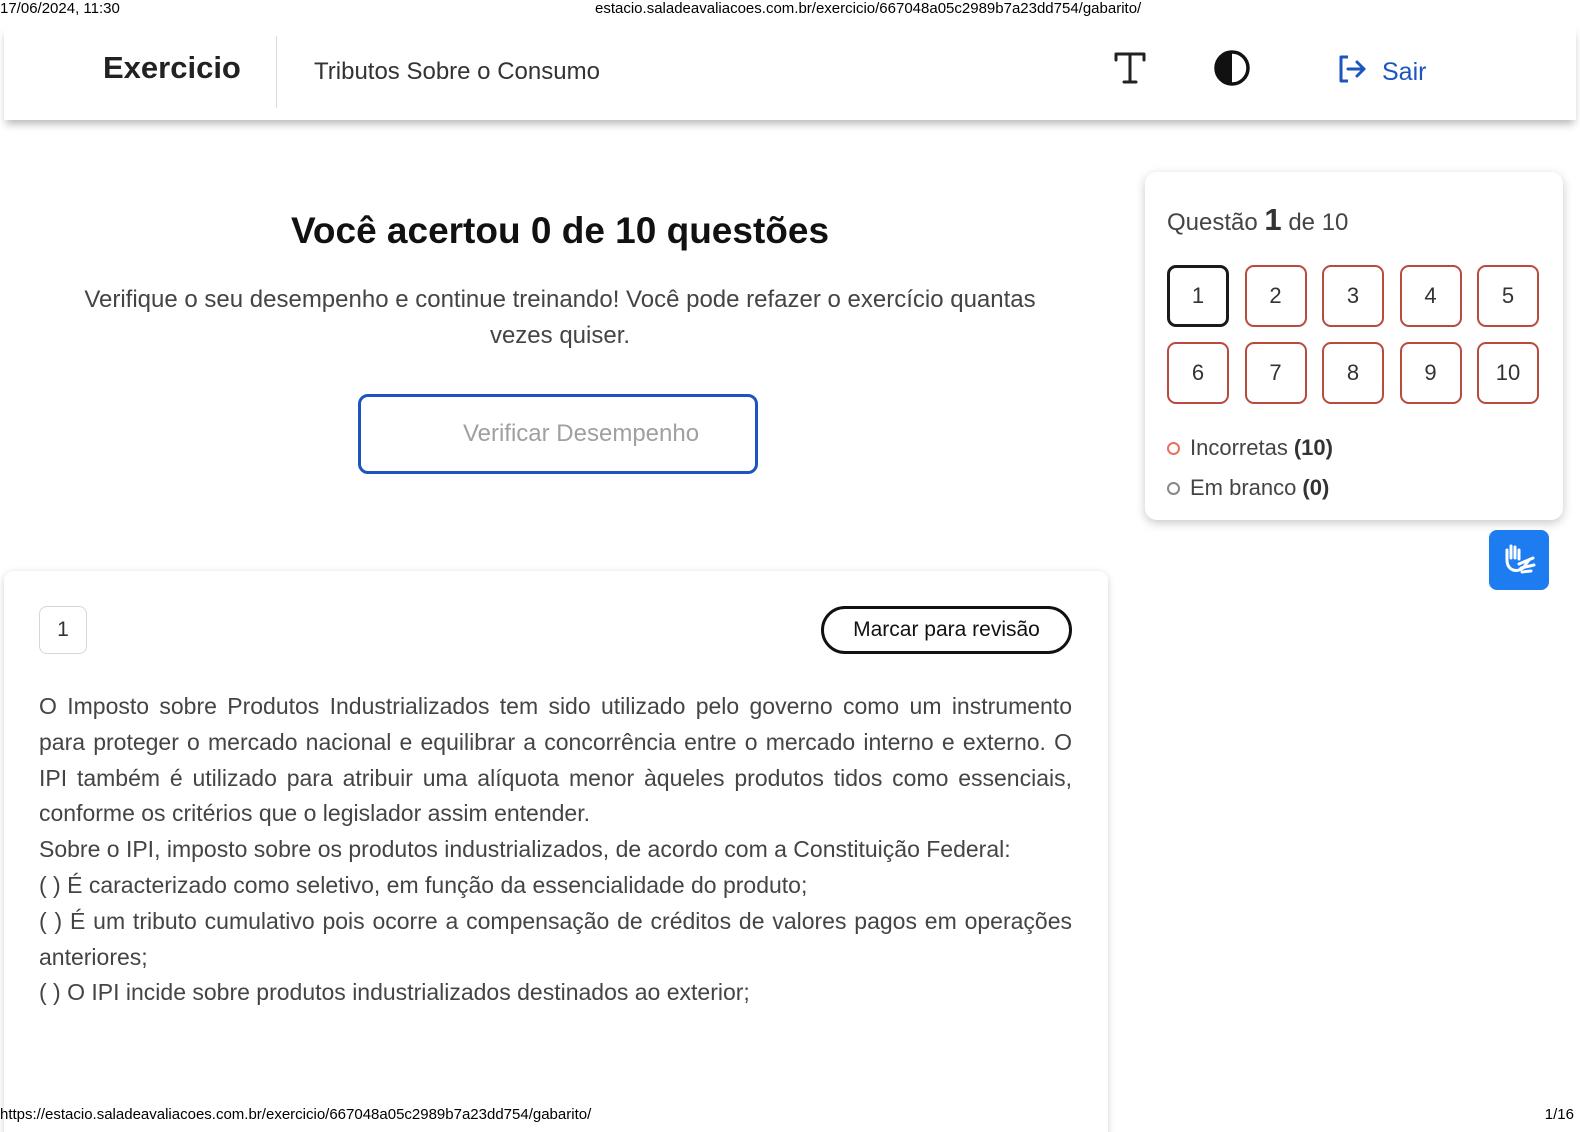 The width and height of the screenshot is (1580, 1132). What do you see at coordinates (560, 230) in the screenshot?
I see `result-title: Você acertou 0 de 10 questões` at bounding box center [560, 230].